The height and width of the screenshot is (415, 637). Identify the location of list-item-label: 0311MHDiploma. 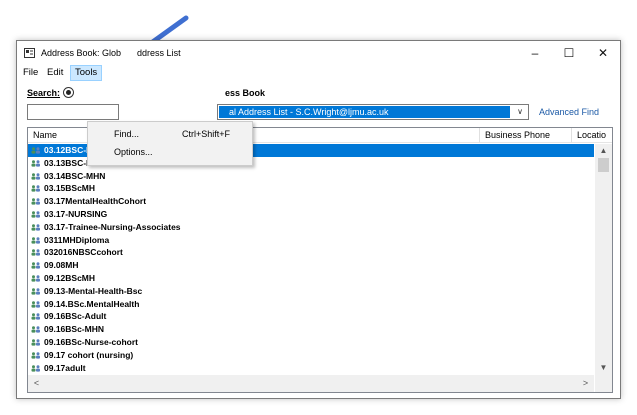
(77, 239).